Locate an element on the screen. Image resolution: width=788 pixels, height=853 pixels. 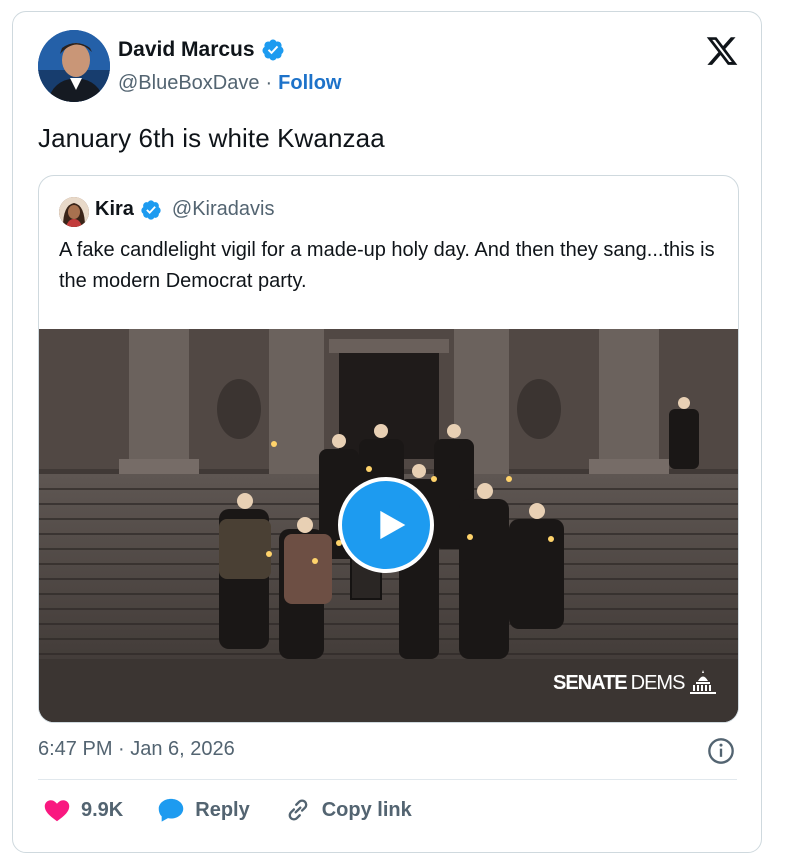
quoted-author-row: Kira @Kiradavis is located at coordinates (184, 209).